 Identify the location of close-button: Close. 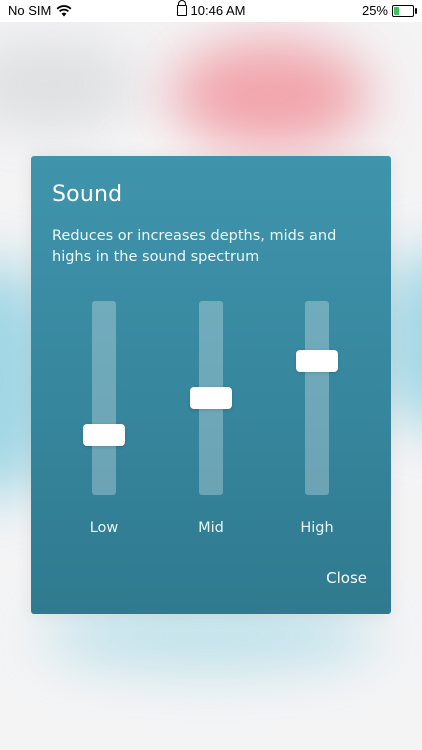
(346, 578).